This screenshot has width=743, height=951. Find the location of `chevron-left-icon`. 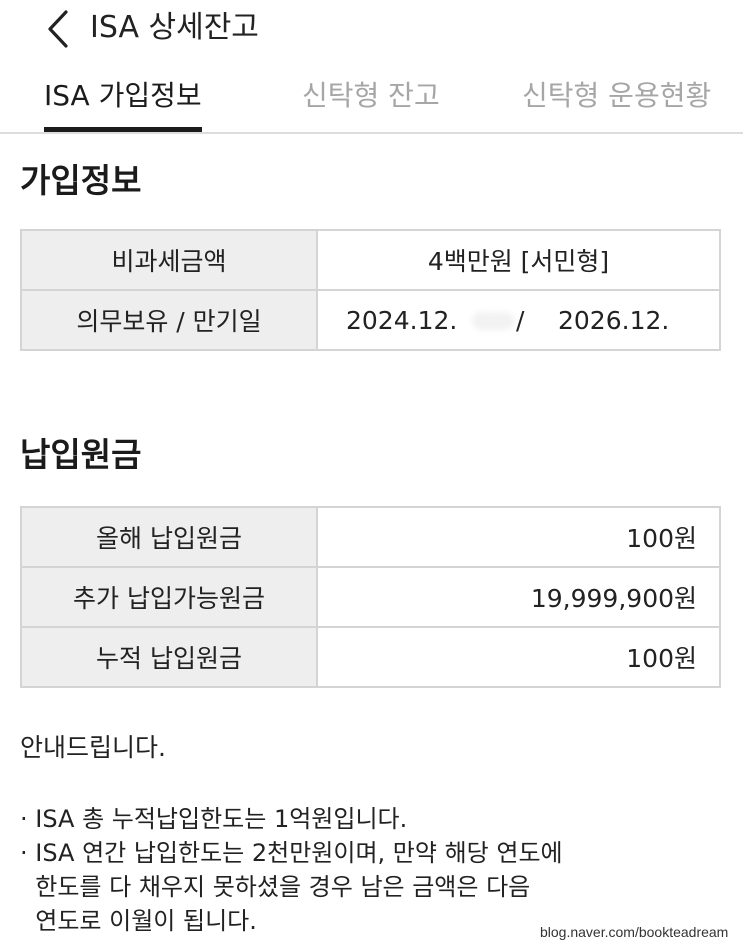

chevron-left-icon is located at coordinates (58, 29).